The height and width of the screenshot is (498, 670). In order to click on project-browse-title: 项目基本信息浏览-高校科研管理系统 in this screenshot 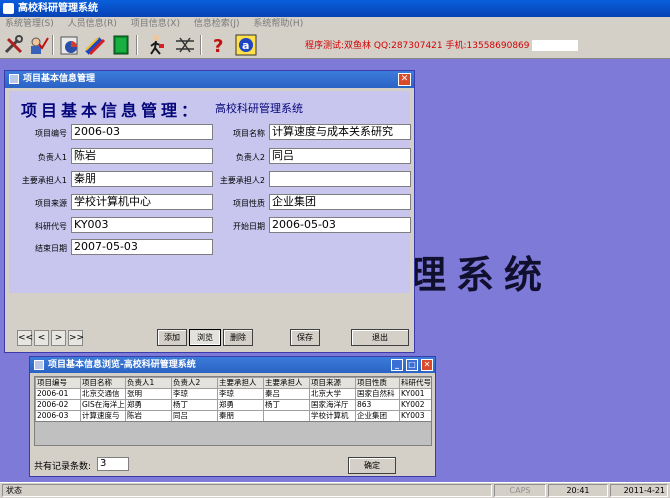, I will do `click(122, 365)`.